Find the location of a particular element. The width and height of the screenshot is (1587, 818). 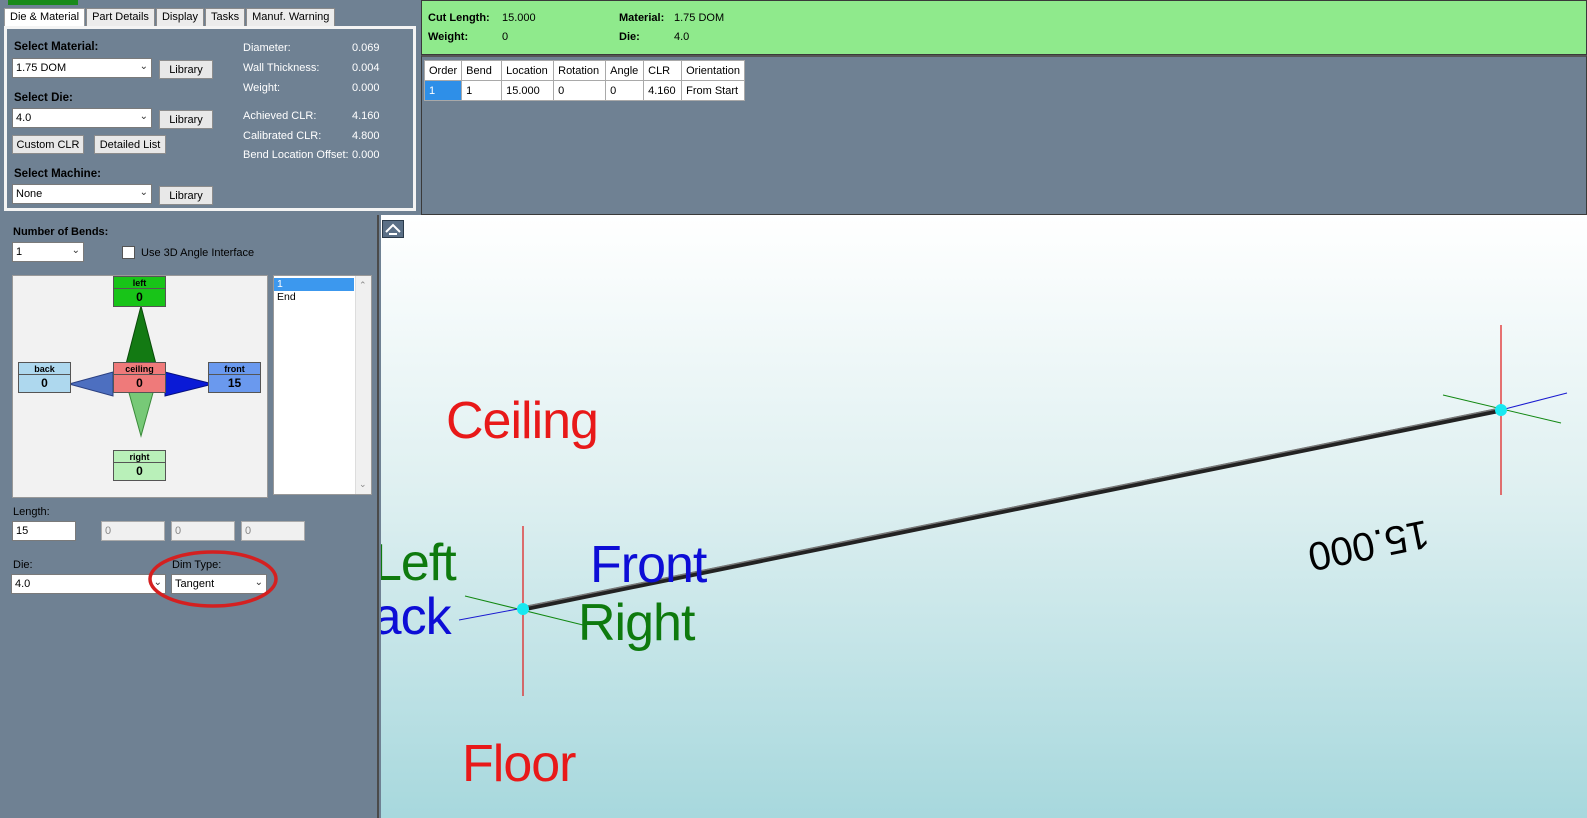

label-left: Left is located at coordinates (419, 563).